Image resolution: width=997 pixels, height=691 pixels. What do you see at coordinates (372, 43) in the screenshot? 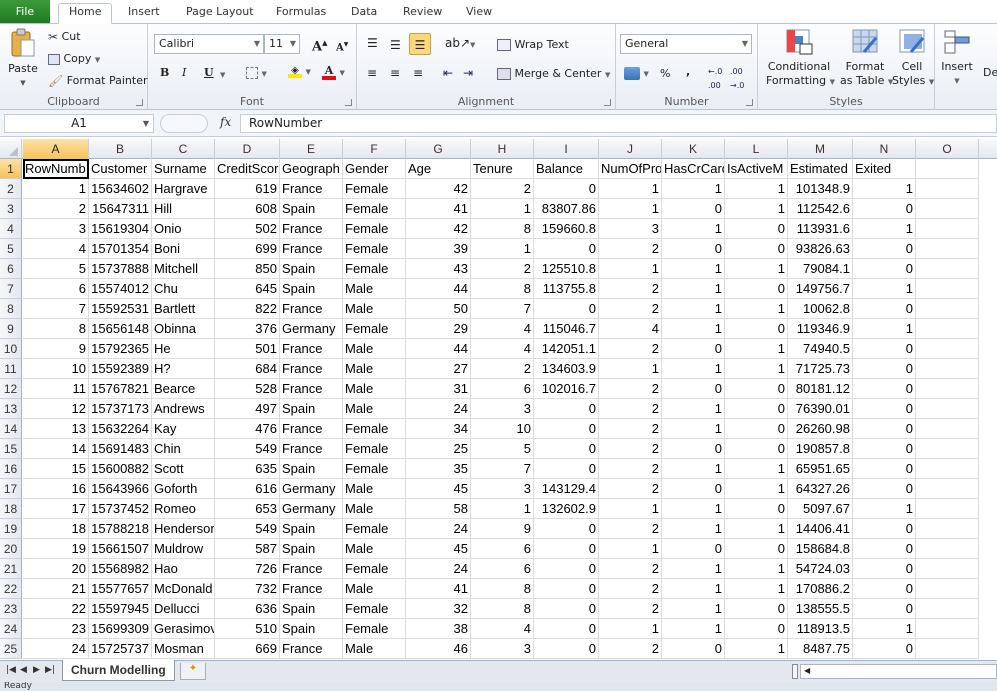
I see `align-top-button: ☰` at bounding box center [372, 43].